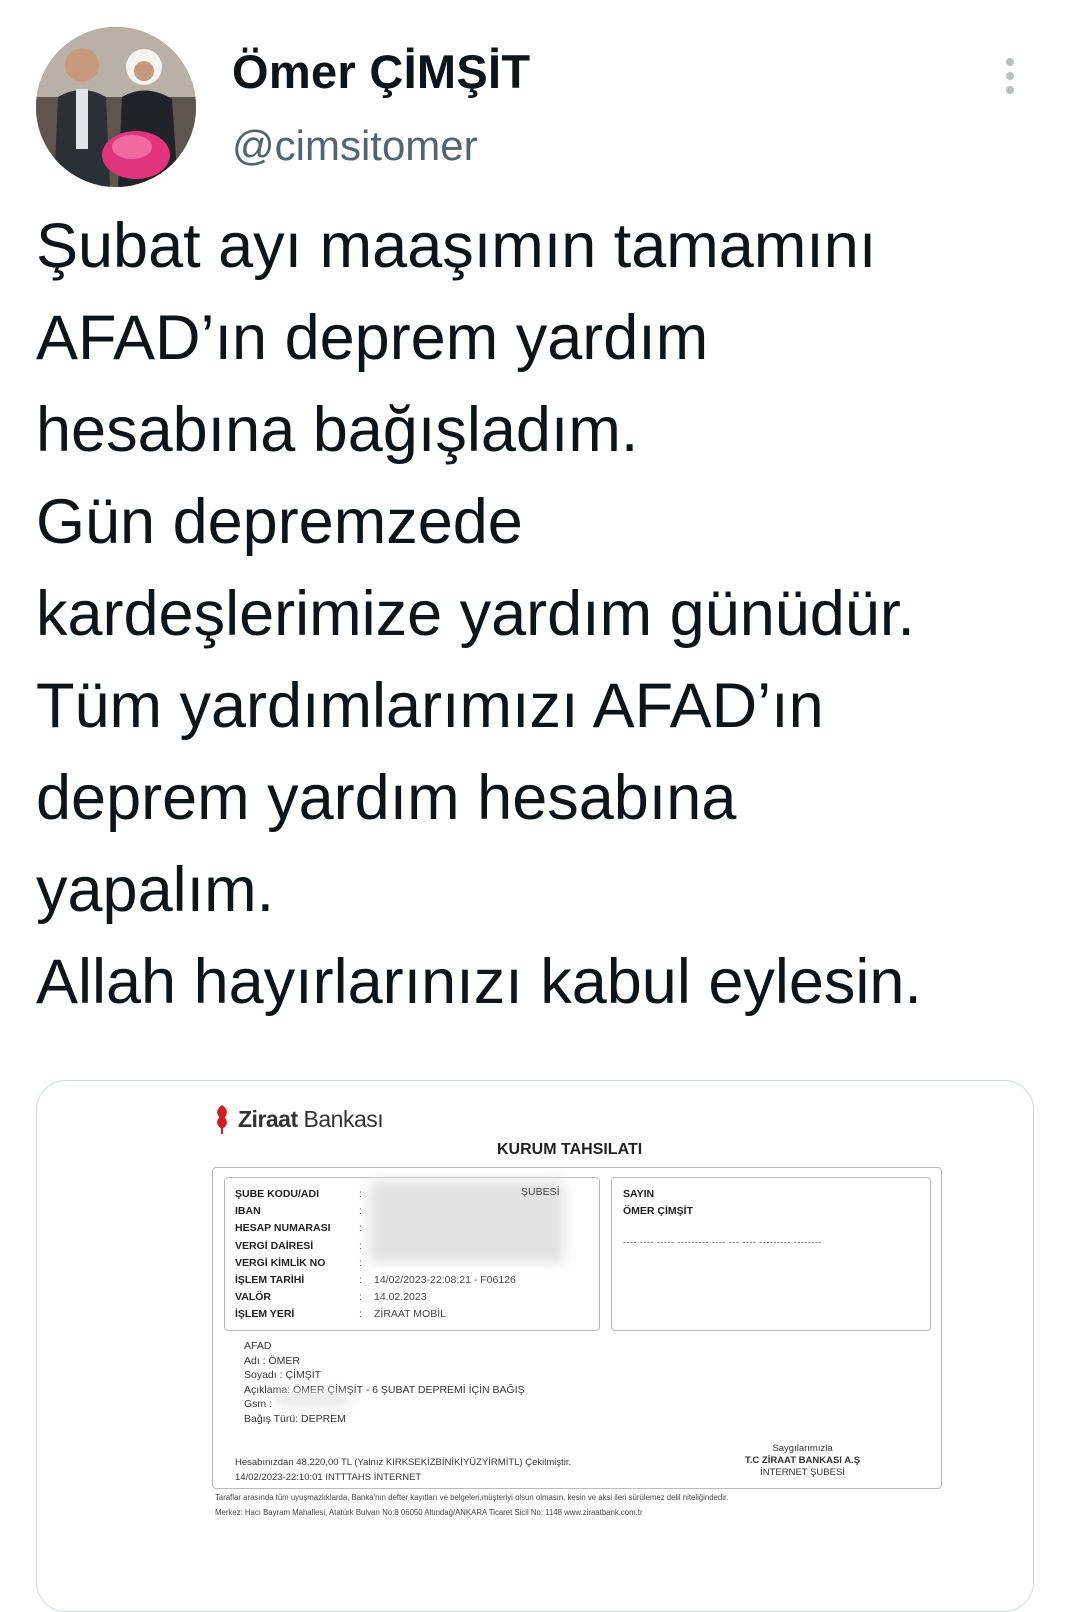  Describe the element at coordinates (355, 146) in the screenshot. I see `author-handle: @cimsitomer` at that location.